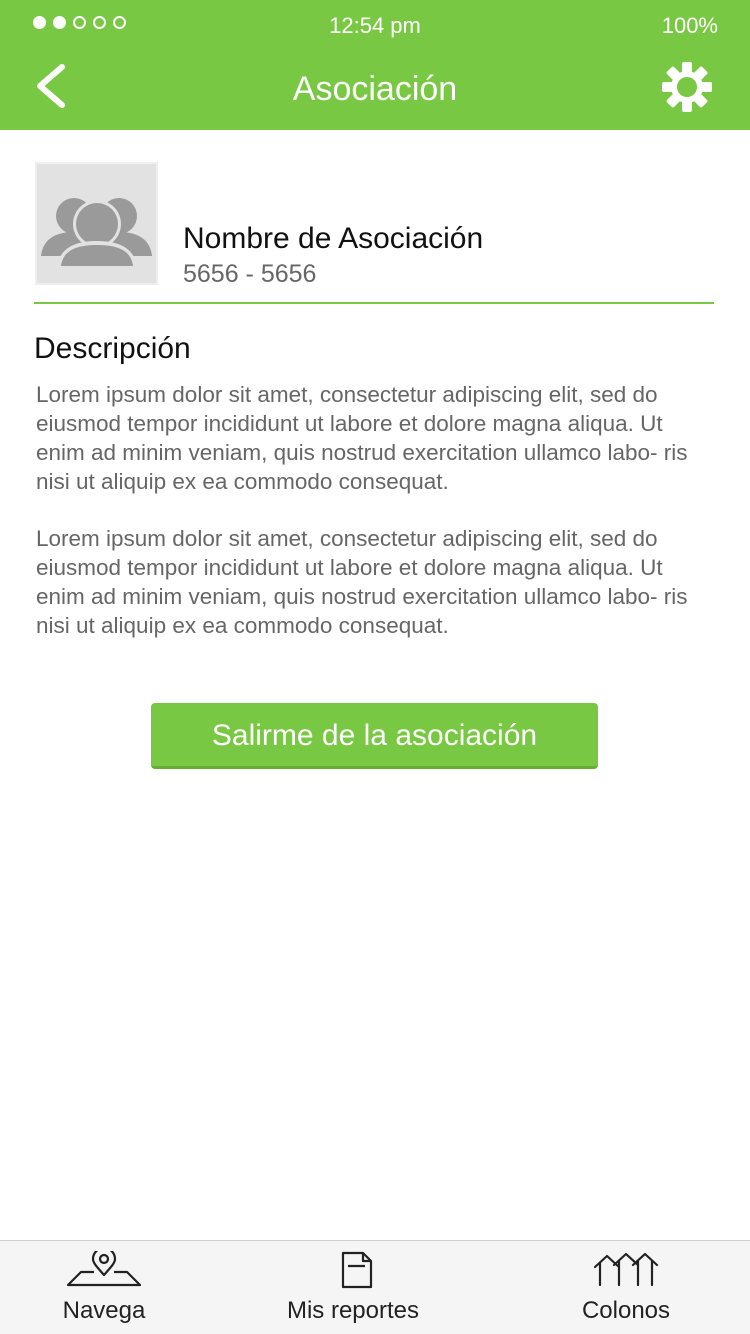  Describe the element at coordinates (353, 1310) in the screenshot. I see `tab-label: Mis reportes` at that location.